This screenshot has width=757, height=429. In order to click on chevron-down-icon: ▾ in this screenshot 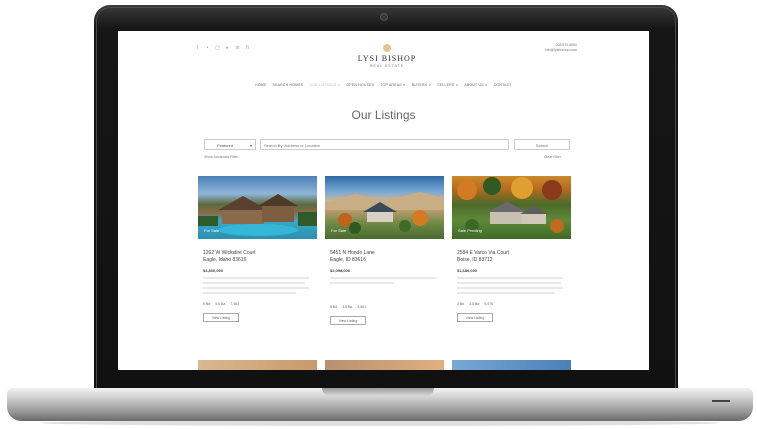, I will do `click(250, 145)`.